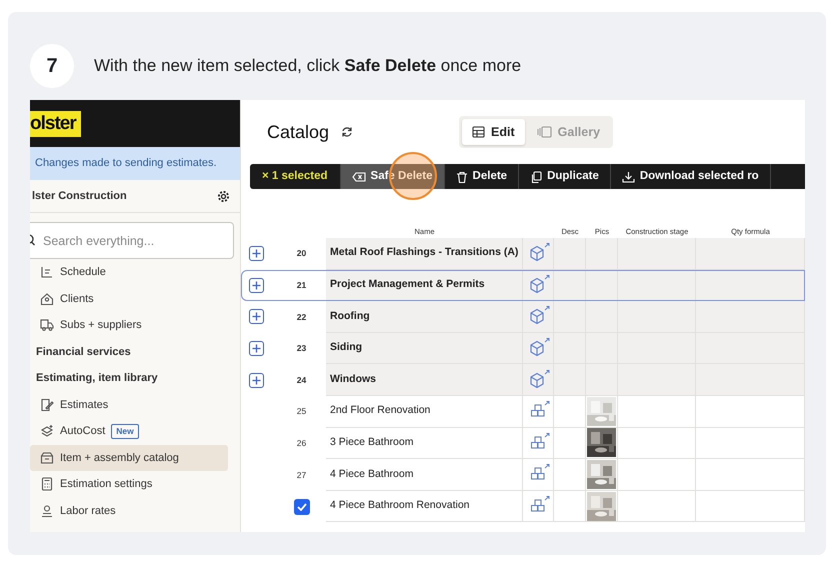 The width and height of the screenshot is (832, 562). What do you see at coordinates (129, 405) in the screenshot?
I see `sidebar-item: Estimates` at bounding box center [129, 405].